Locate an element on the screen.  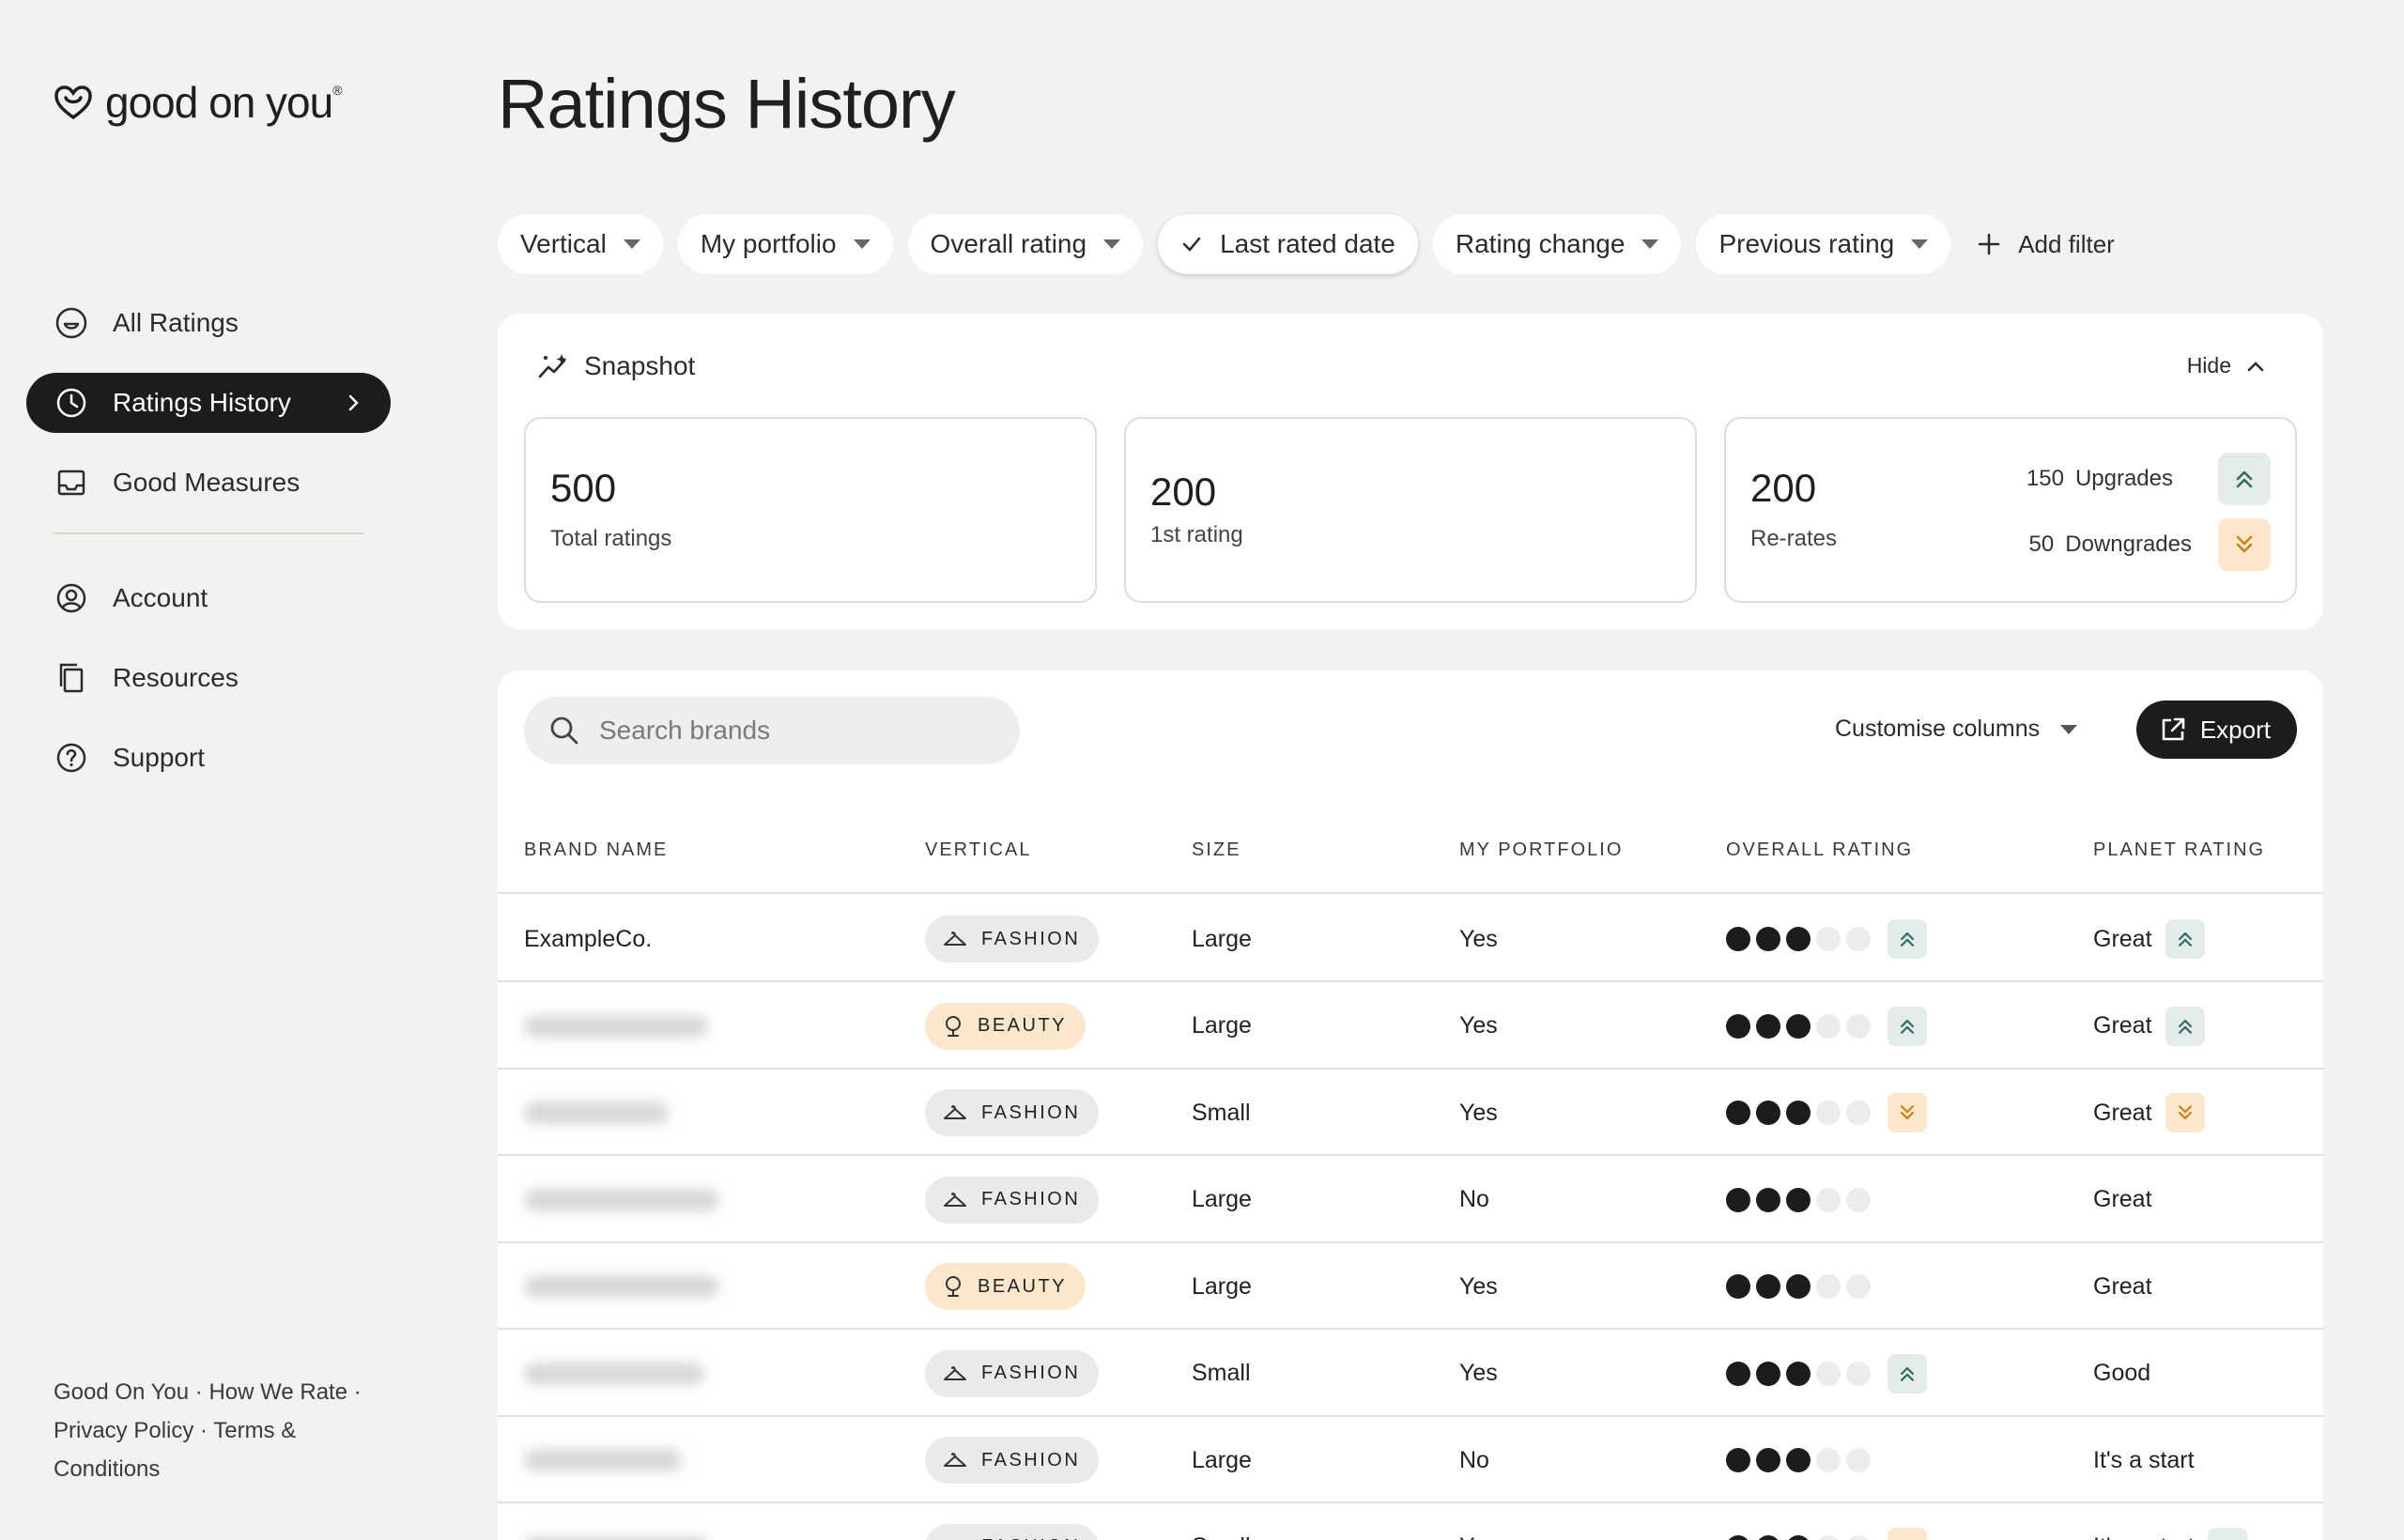
column-header-planet-rating: PLANET RATING is located at coordinates (2179, 850).